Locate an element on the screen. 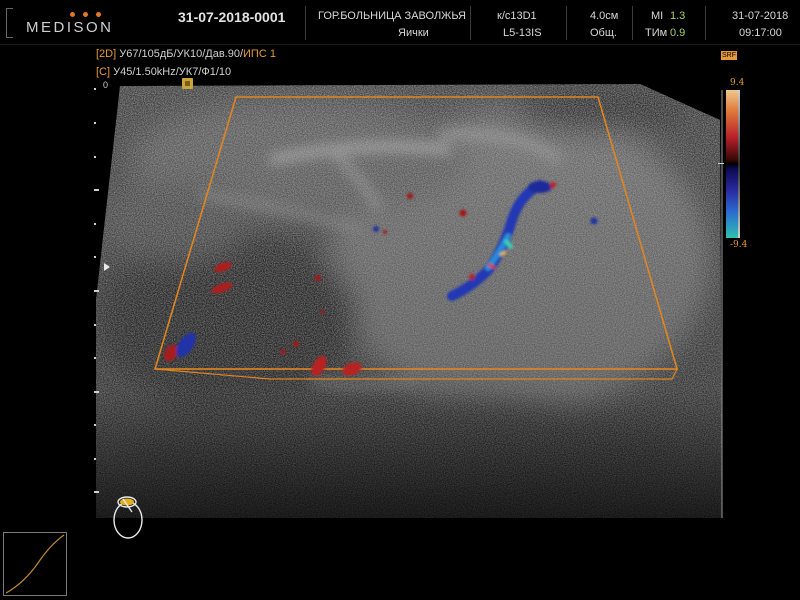 This screenshot has width=800, height=600. depth-scale is located at coordinates (97, 300).